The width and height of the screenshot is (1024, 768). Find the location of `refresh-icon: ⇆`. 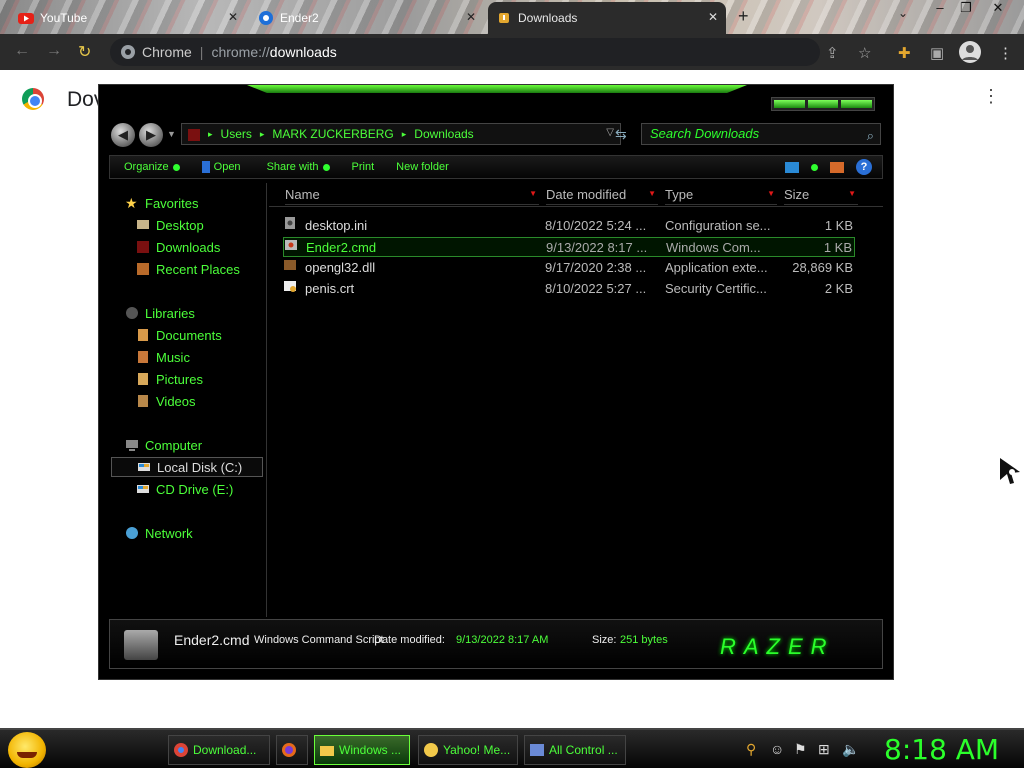

refresh-icon: ⇆ is located at coordinates (621, 134).